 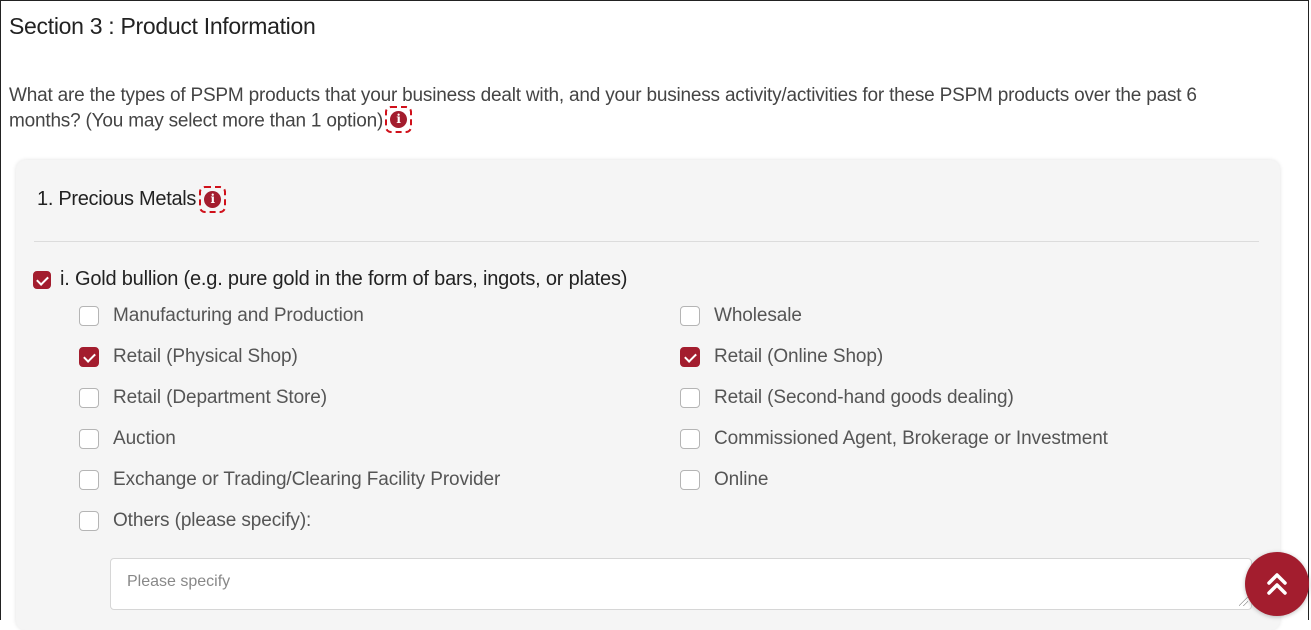 I want to click on scroll-to-top-button, so click(x=1277, y=584).